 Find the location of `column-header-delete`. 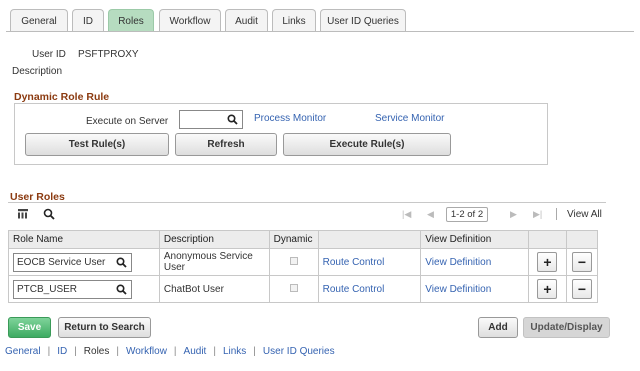

column-header-delete is located at coordinates (582, 239).